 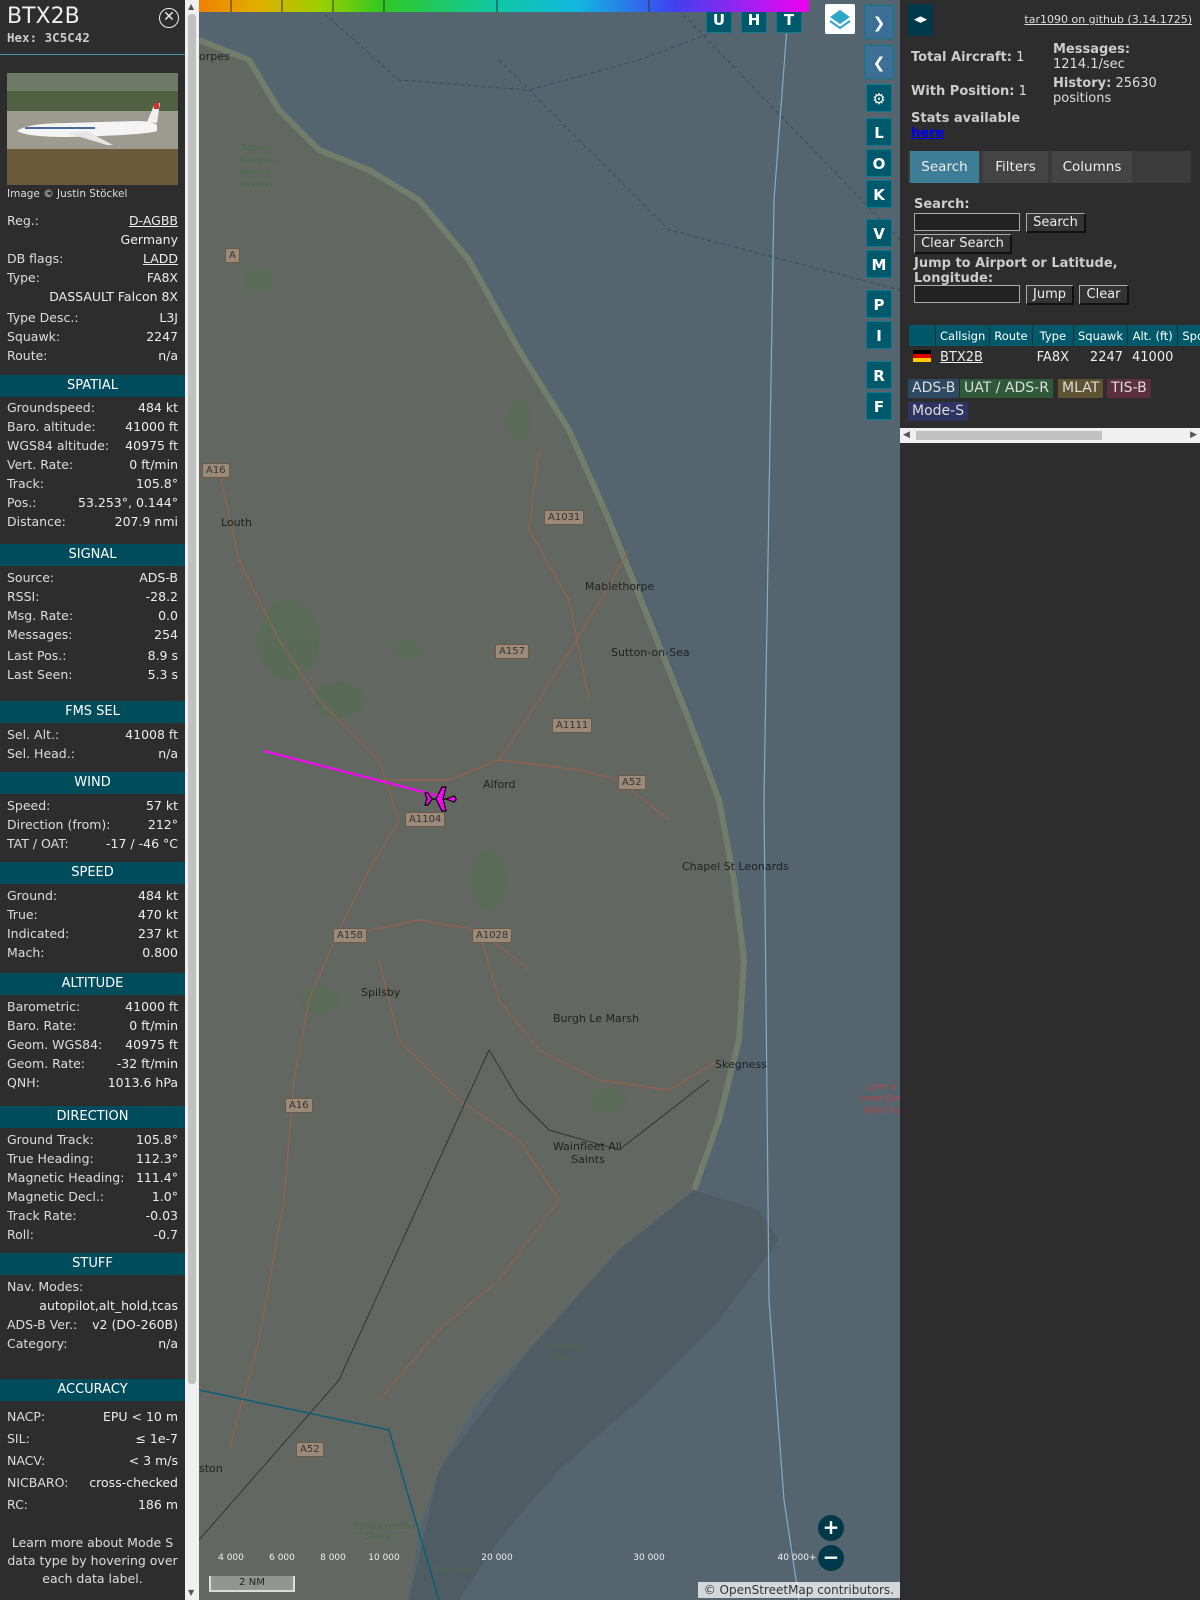 What do you see at coordinates (879, 375) in the screenshot?
I see `toggle-r-button: R` at bounding box center [879, 375].